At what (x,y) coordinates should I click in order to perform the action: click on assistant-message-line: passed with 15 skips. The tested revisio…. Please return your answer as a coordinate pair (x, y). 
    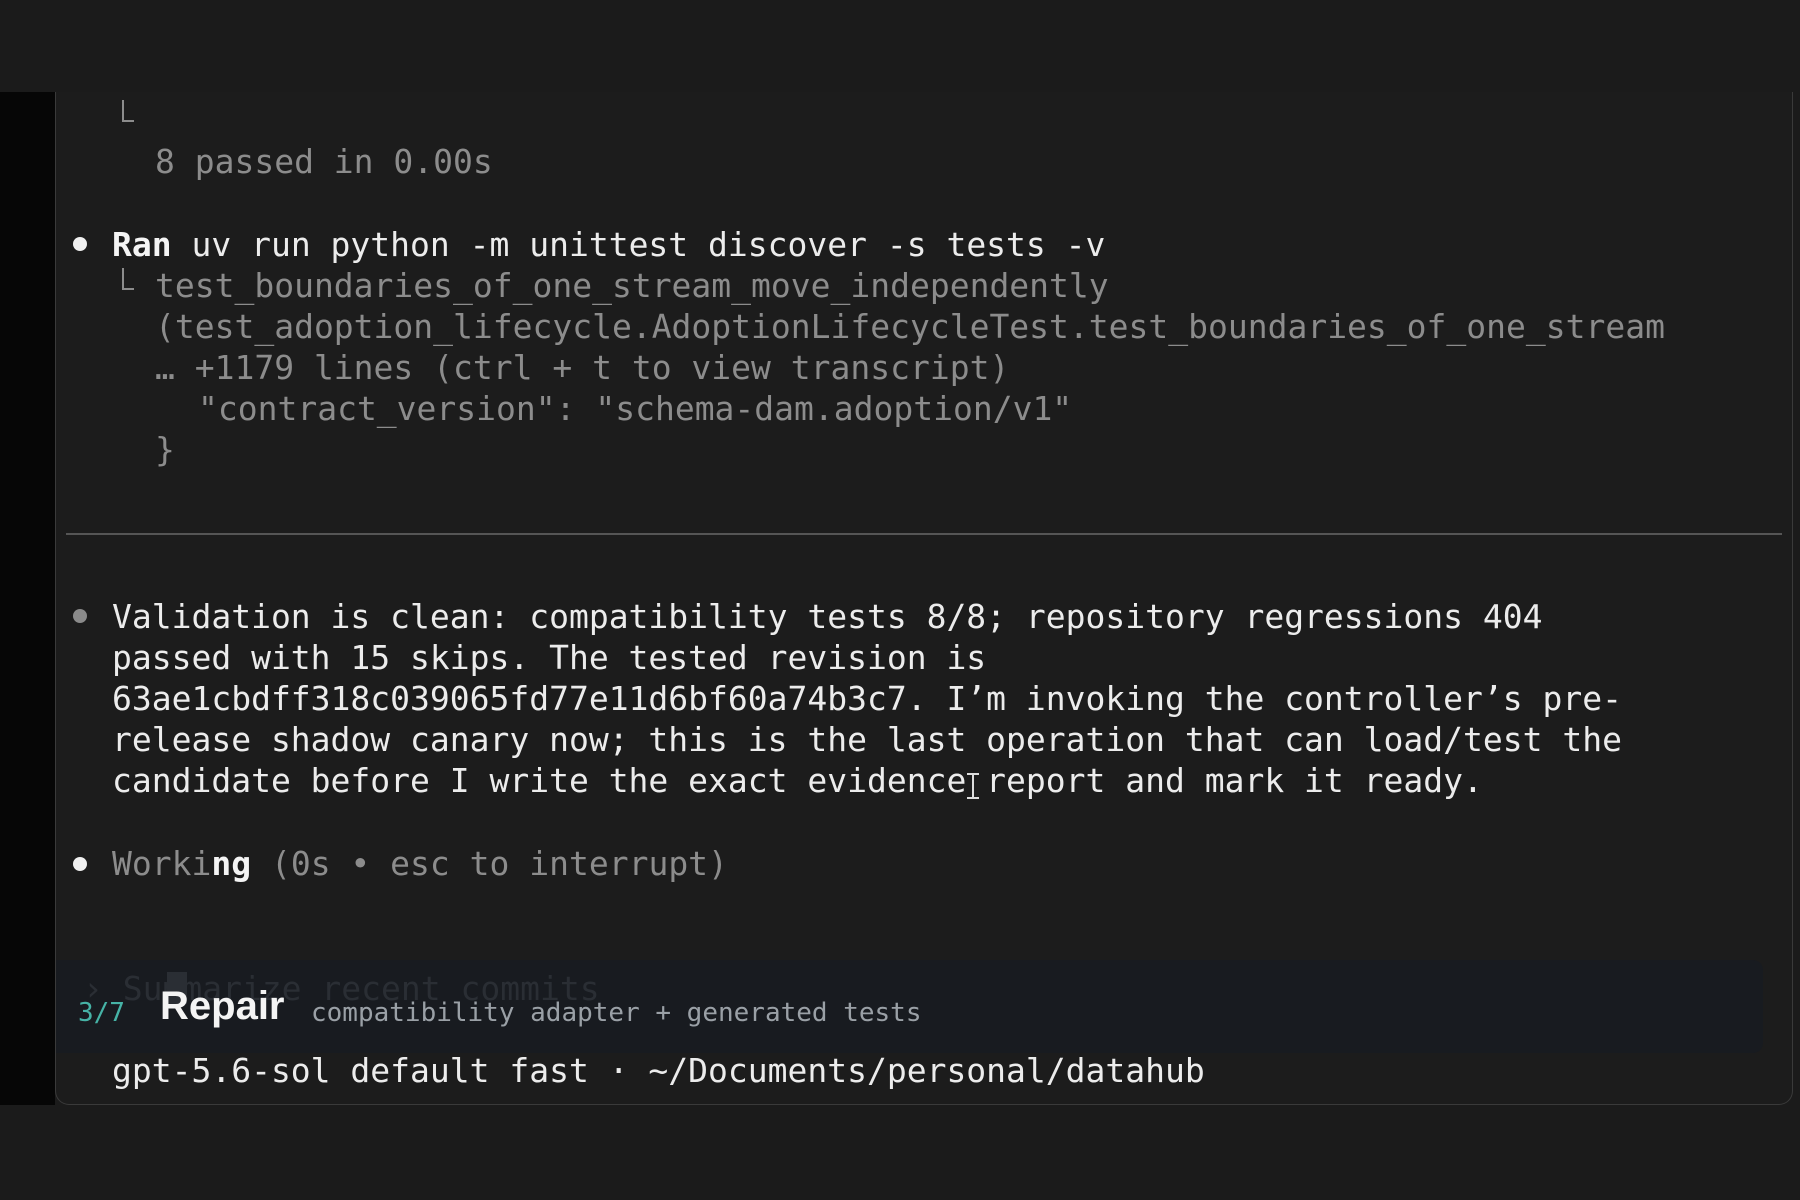
    Looking at the image, I should click on (549, 657).